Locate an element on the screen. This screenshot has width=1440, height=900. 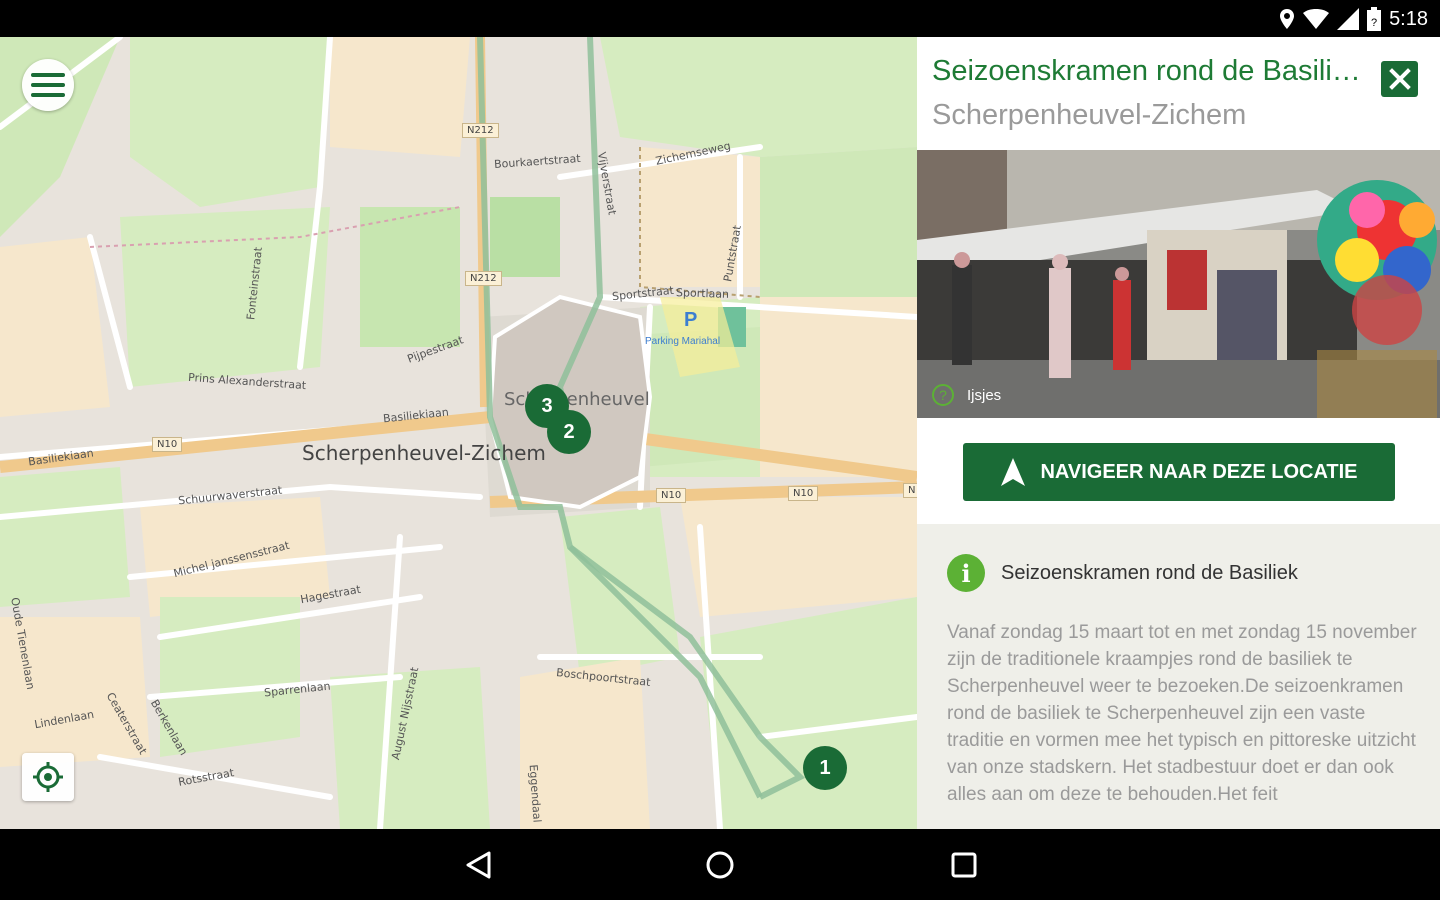
route-marker: 1 is located at coordinates (825, 768).